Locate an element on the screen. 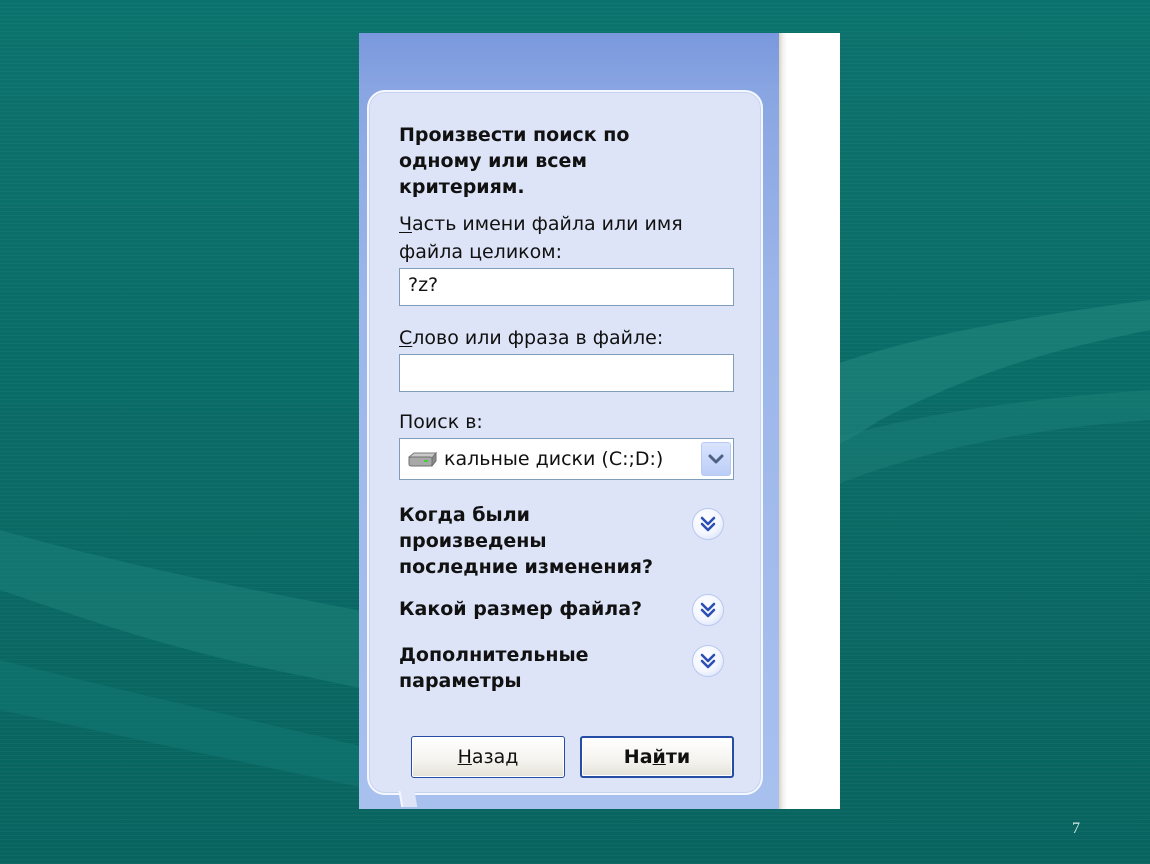 The image size is (1150, 864). back-button-label: азад is located at coordinates (495, 757).